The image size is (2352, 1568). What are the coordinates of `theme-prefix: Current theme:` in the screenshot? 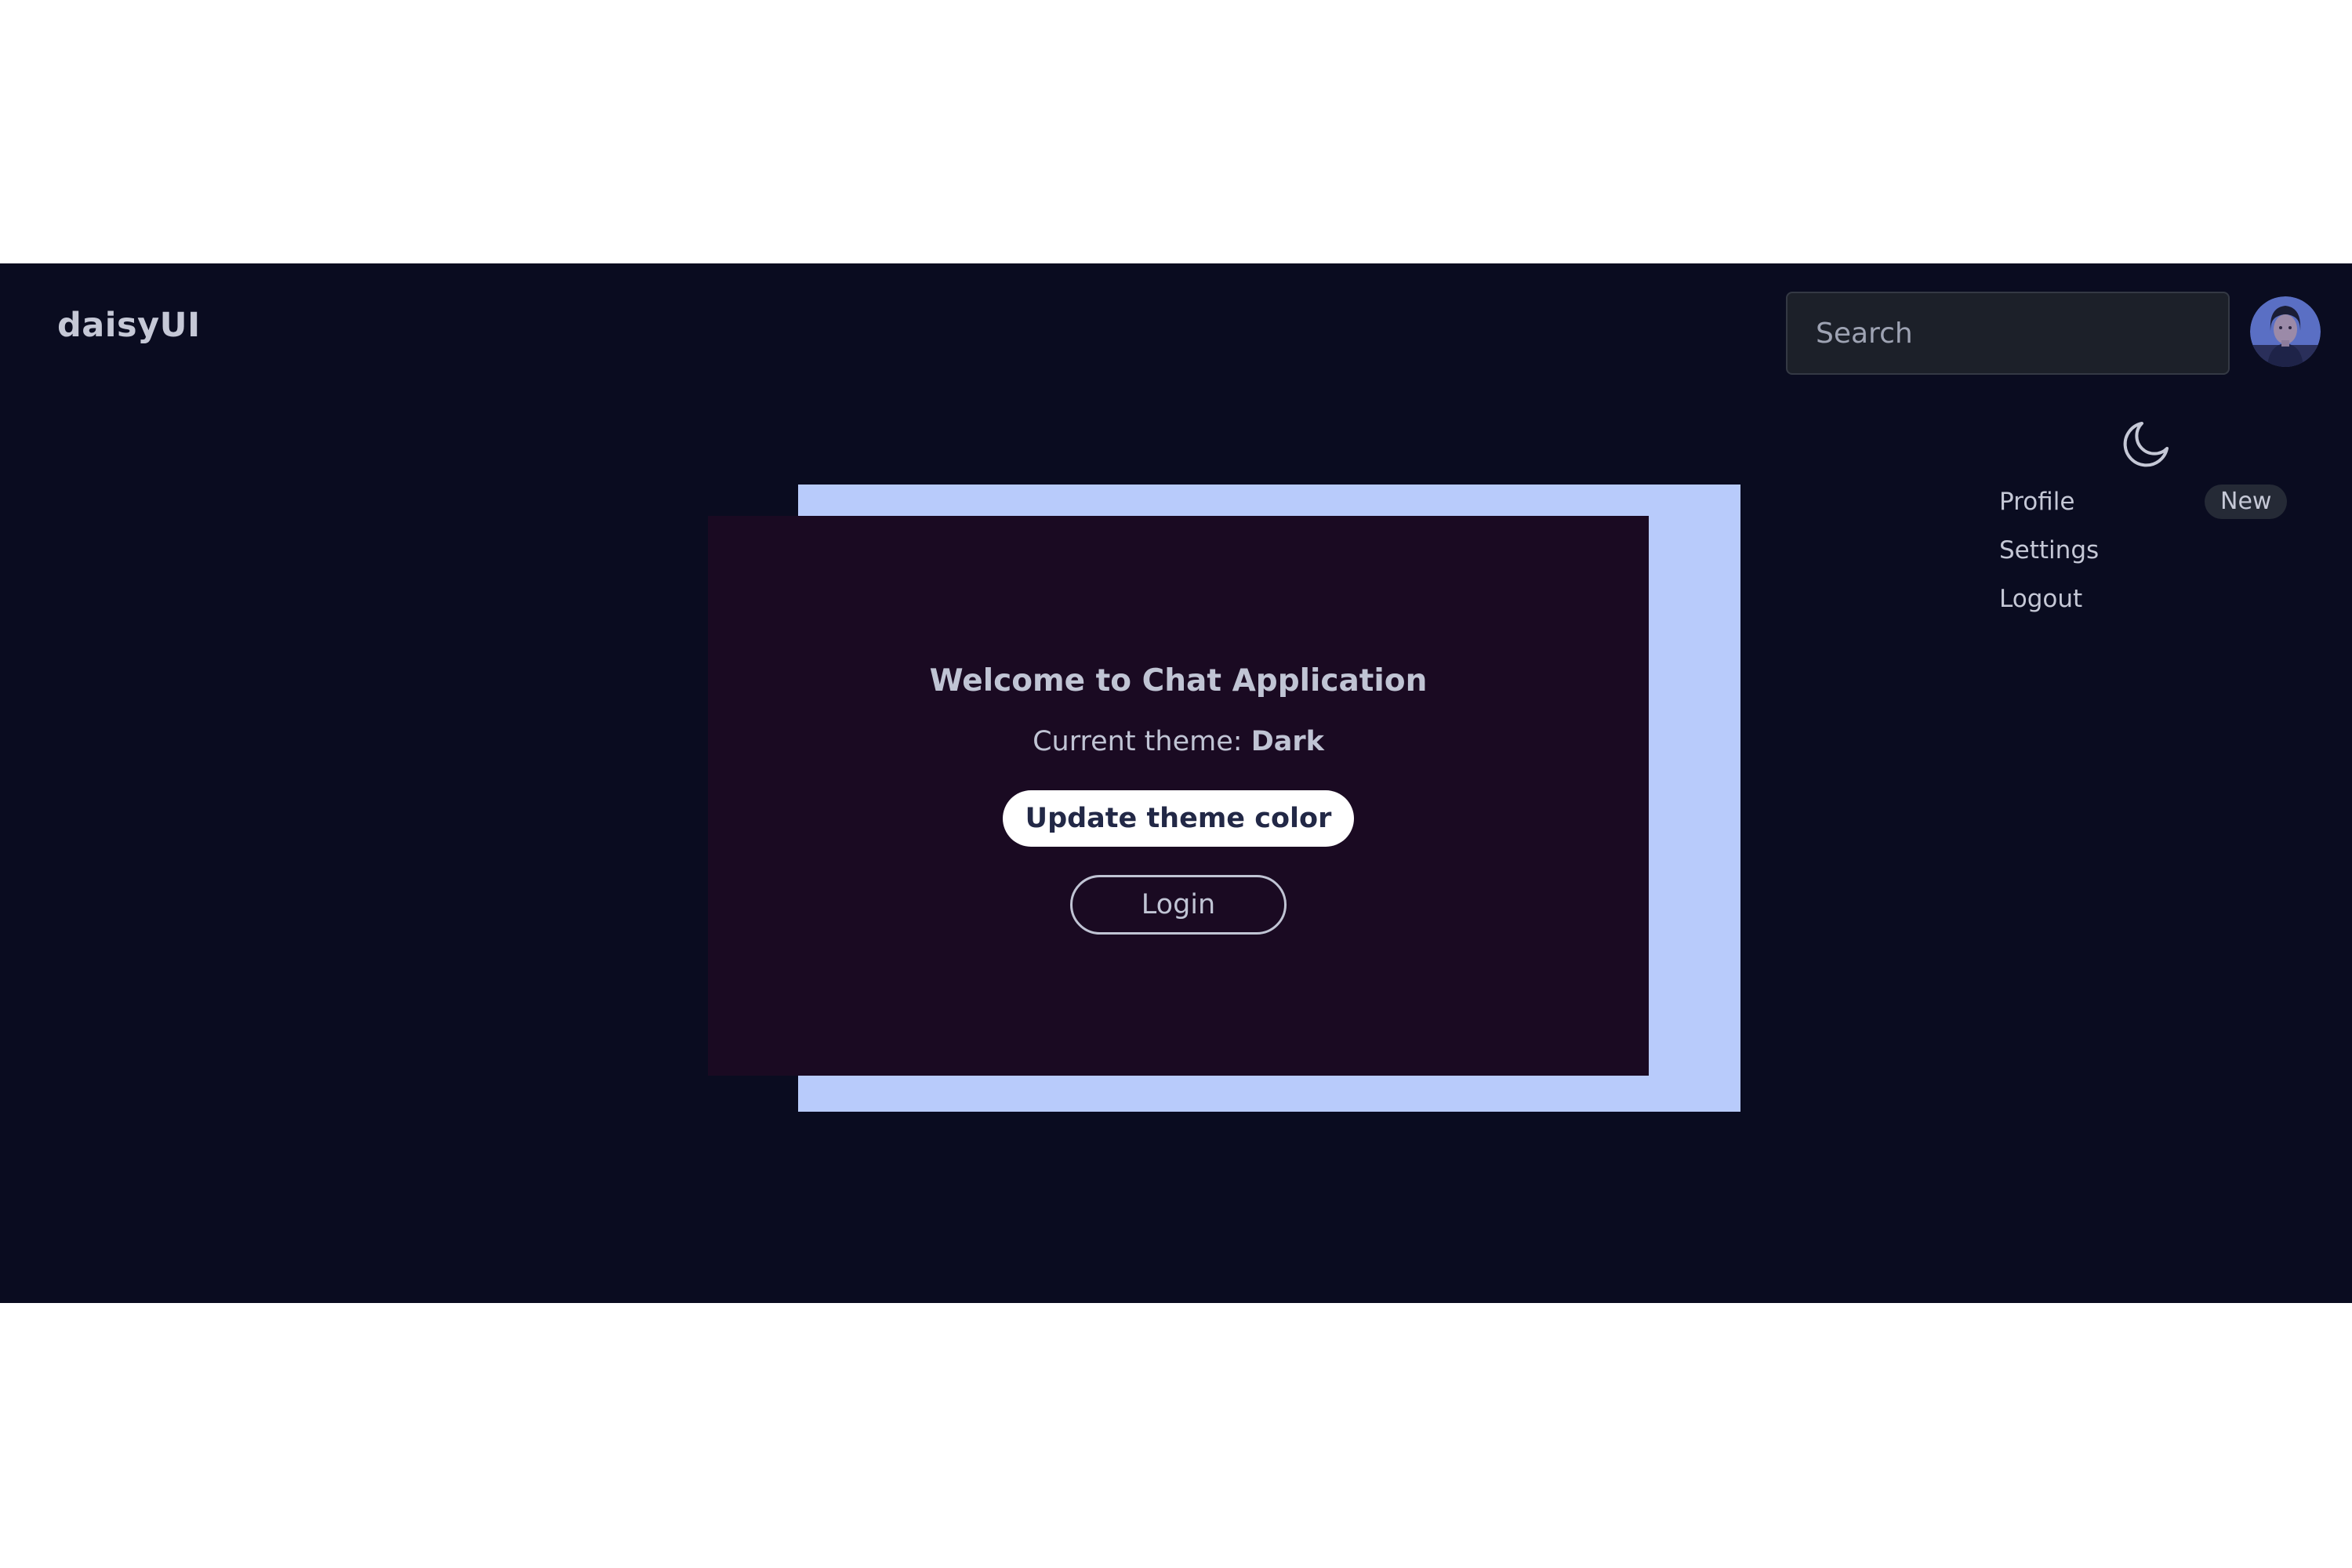 It's located at (1138, 741).